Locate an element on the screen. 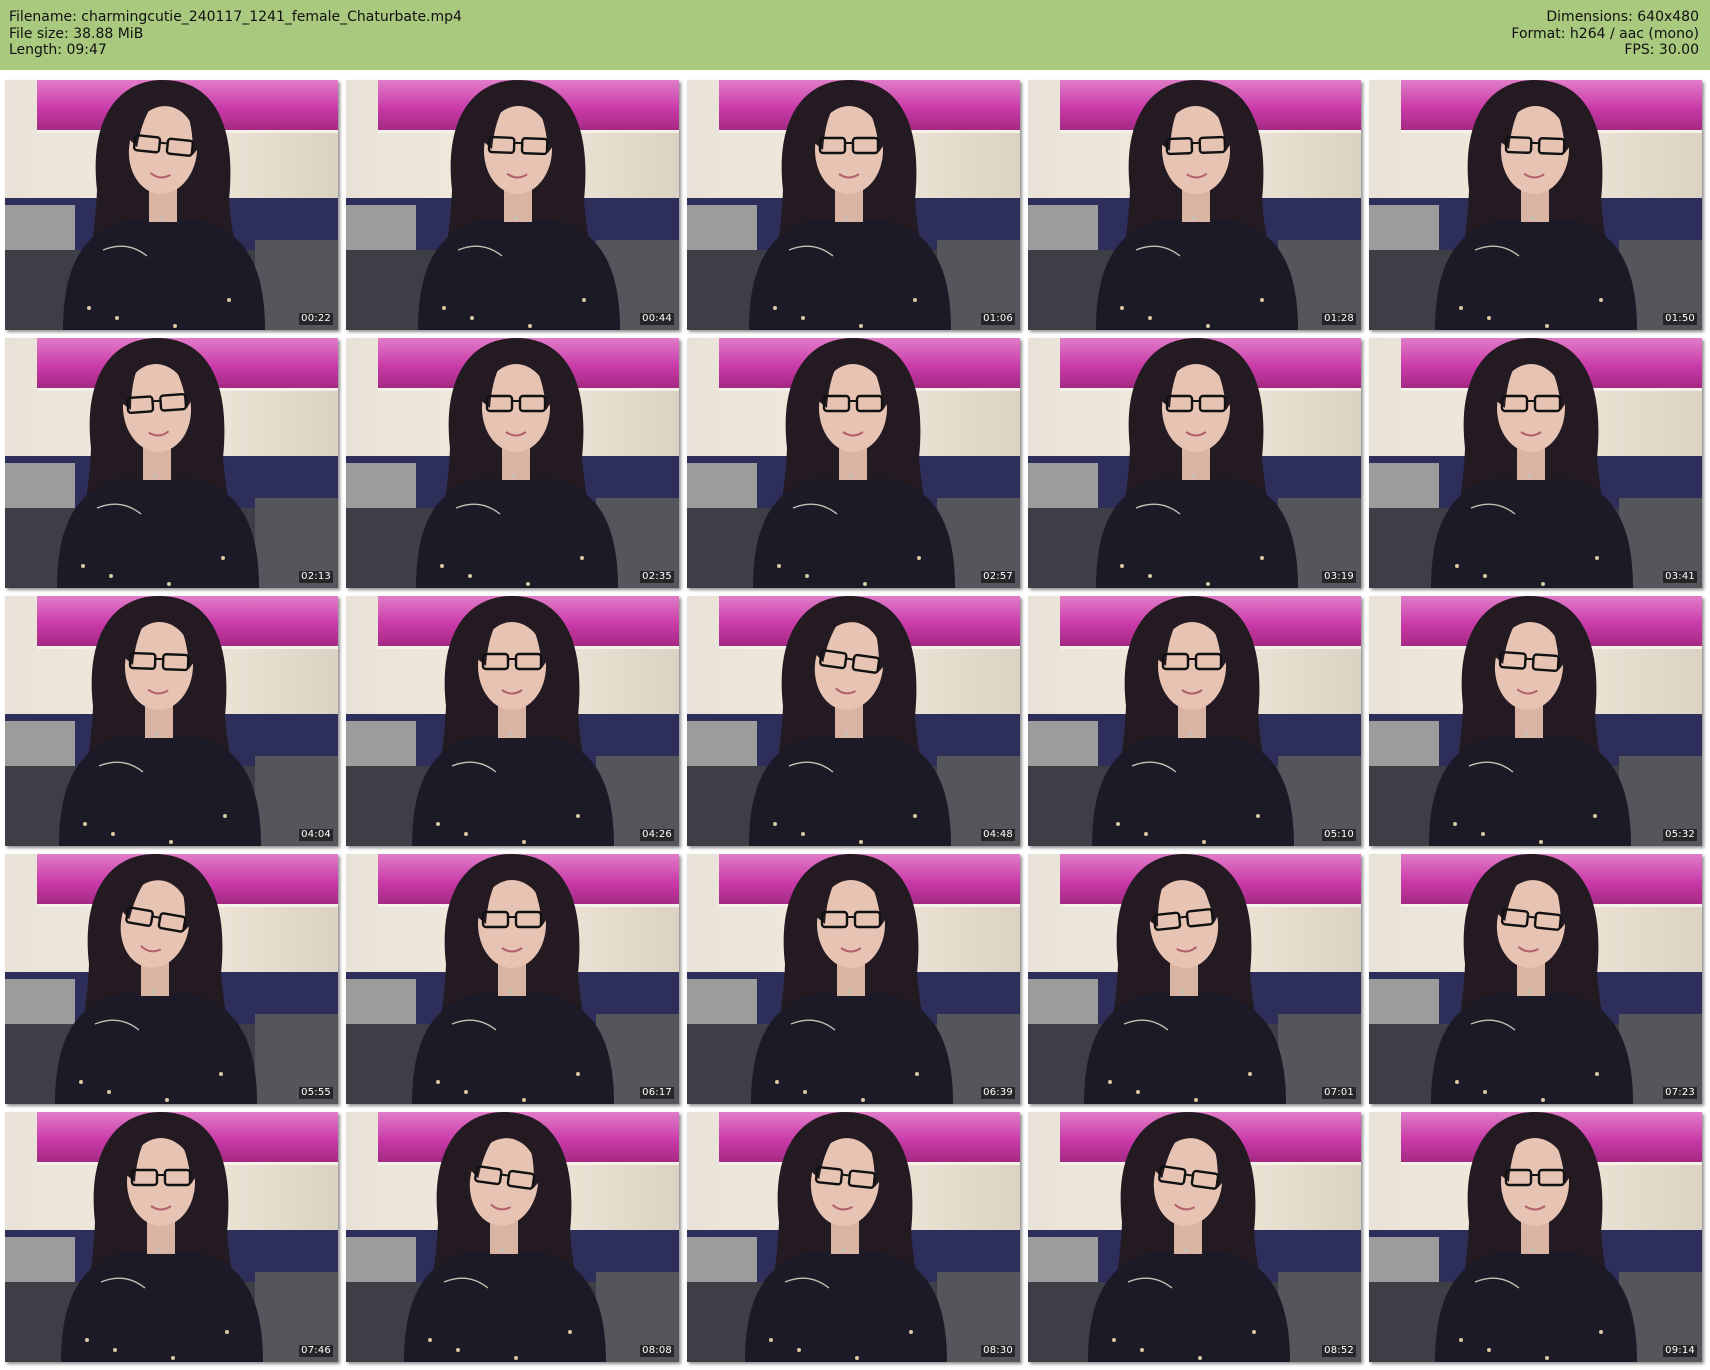 The height and width of the screenshot is (1370, 1710). video-thumbnail: 05:55 is located at coordinates (171, 979).